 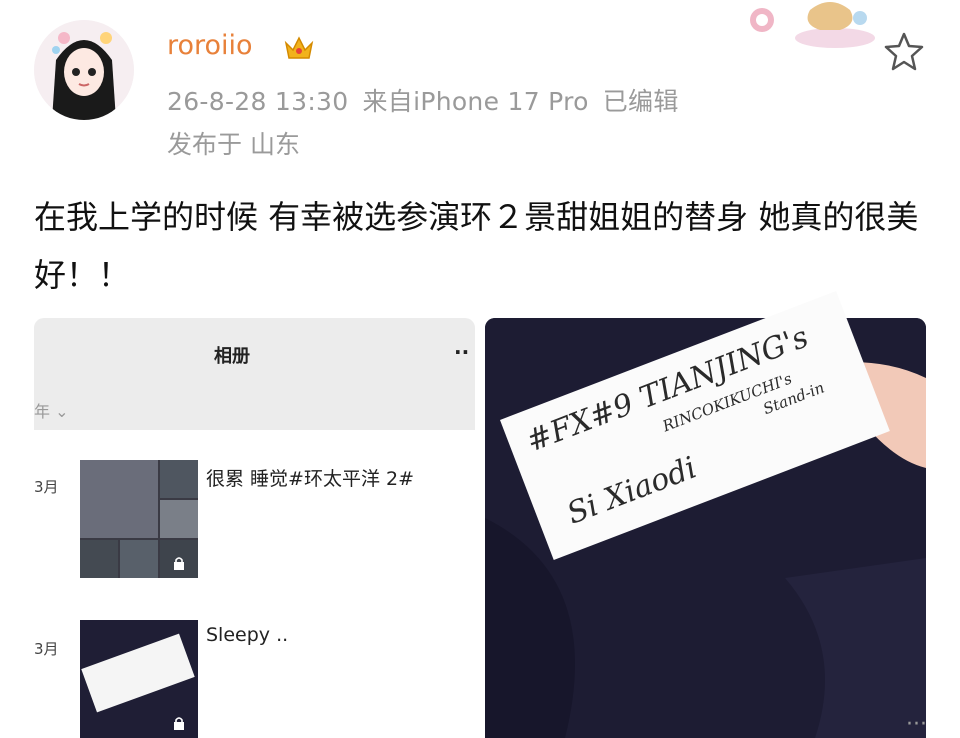 I want to click on album-title: 相册, so click(x=232, y=356).